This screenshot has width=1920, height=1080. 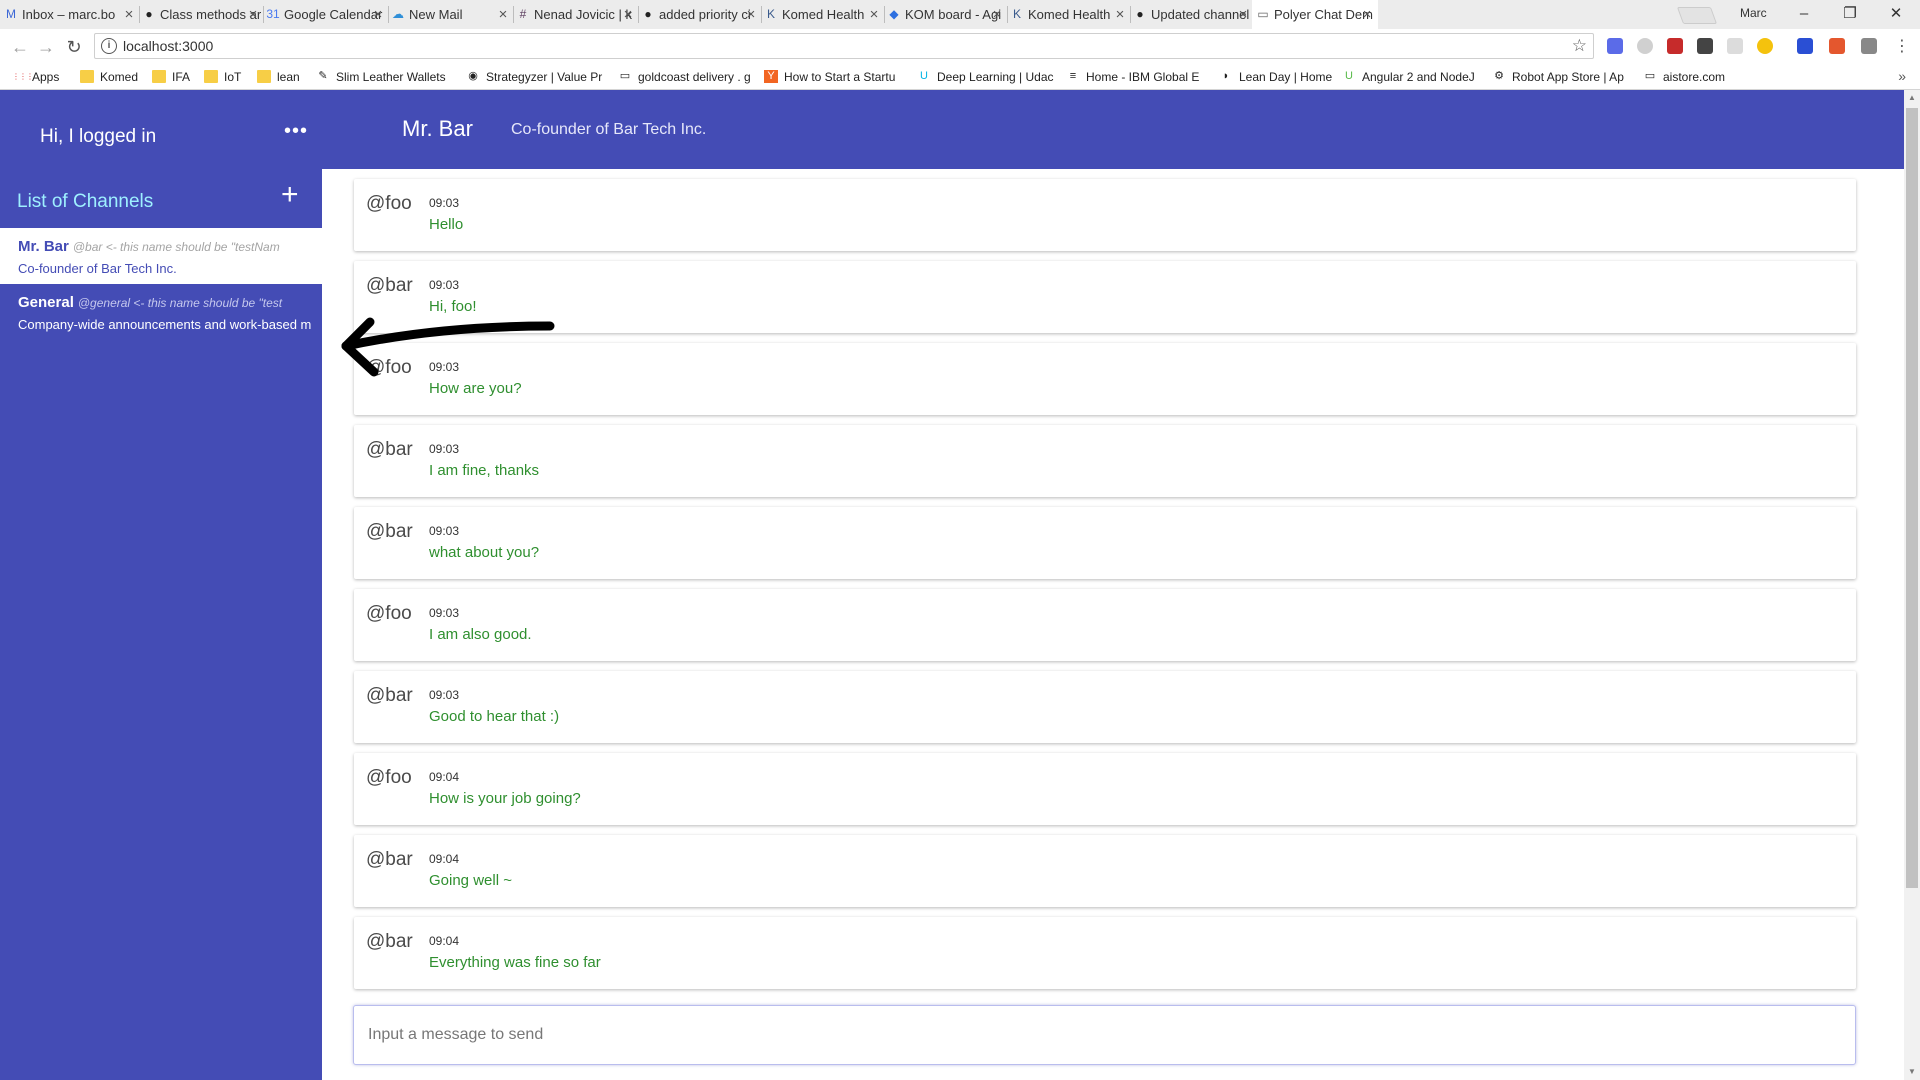 What do you see at coordinates (1765, 46) in the screenshot?
I see `extension-moon-icon` at bounding box center [1765, 46].